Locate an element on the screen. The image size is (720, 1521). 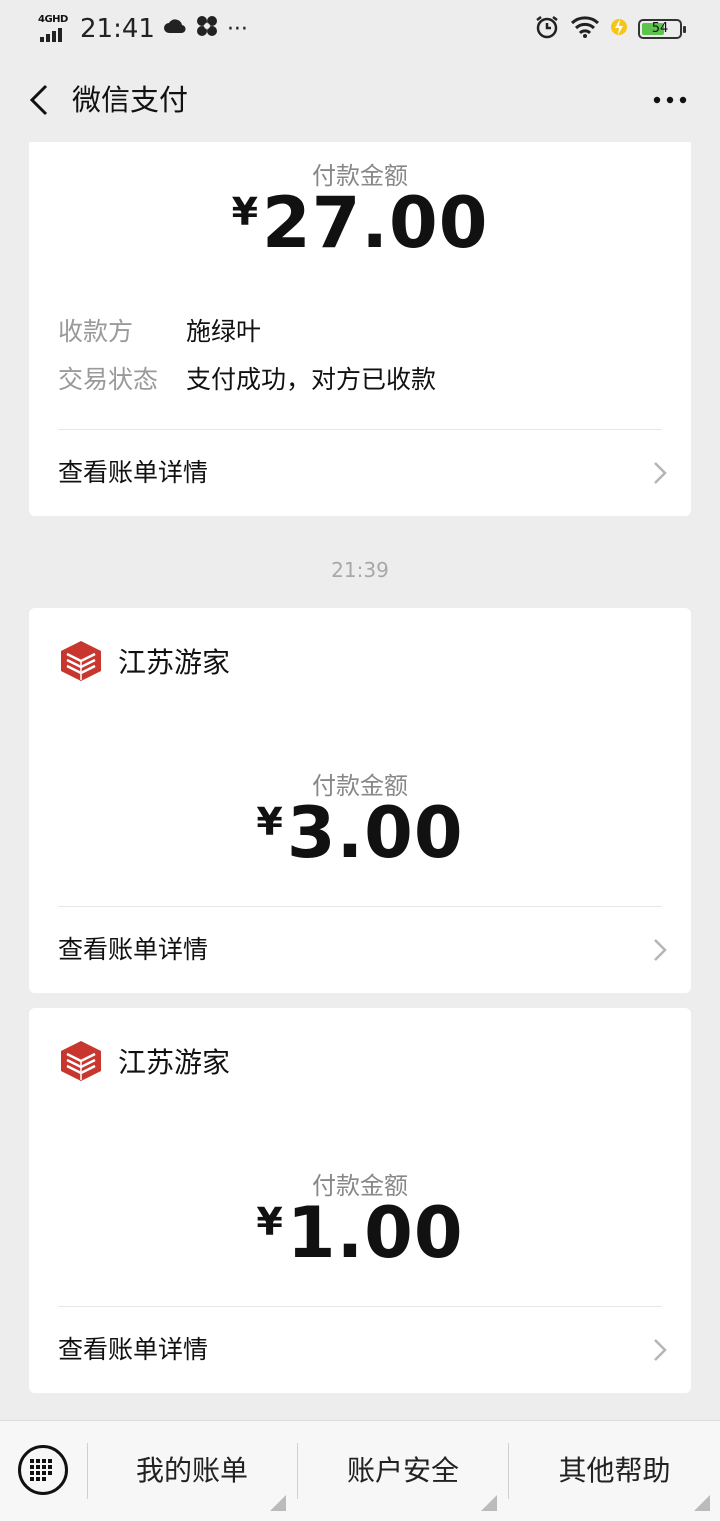
status-time: 21:41 is located at coordinates (117, 29).